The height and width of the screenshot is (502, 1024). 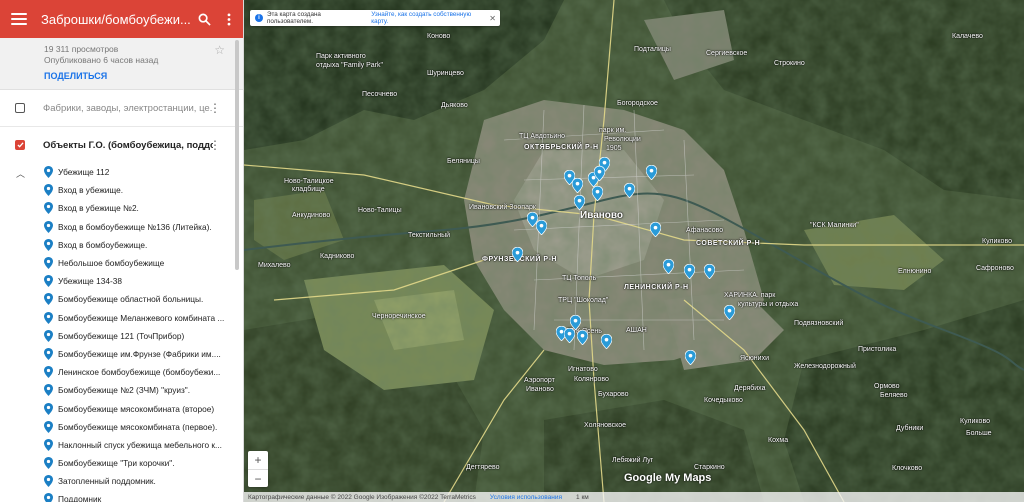 What do you see at coordinates (526, 497) in the screenshot?
I see `terms-link: Условия использования` at bounding box center [526, 497].